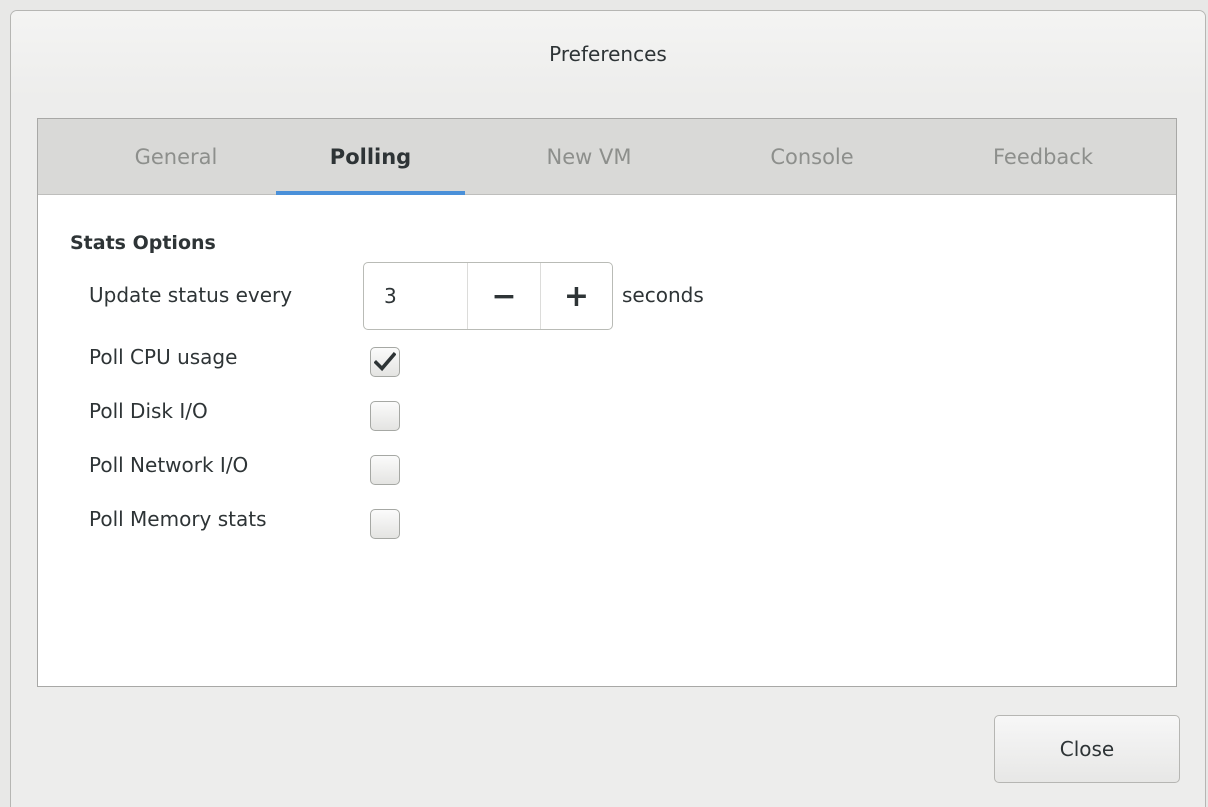 Image resolution: width=1208 pixels, height=807 pixels. I want to click on decrement-button: −, so click(503, 296).